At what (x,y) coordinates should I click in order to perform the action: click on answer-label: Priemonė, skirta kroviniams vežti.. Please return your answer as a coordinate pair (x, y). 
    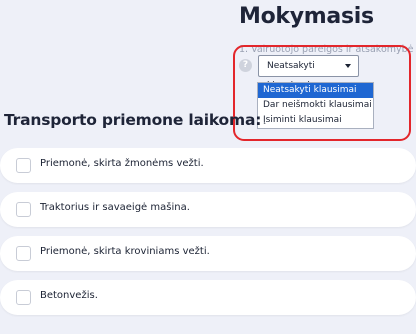
    Looking at the image, I should click on (125, 251).